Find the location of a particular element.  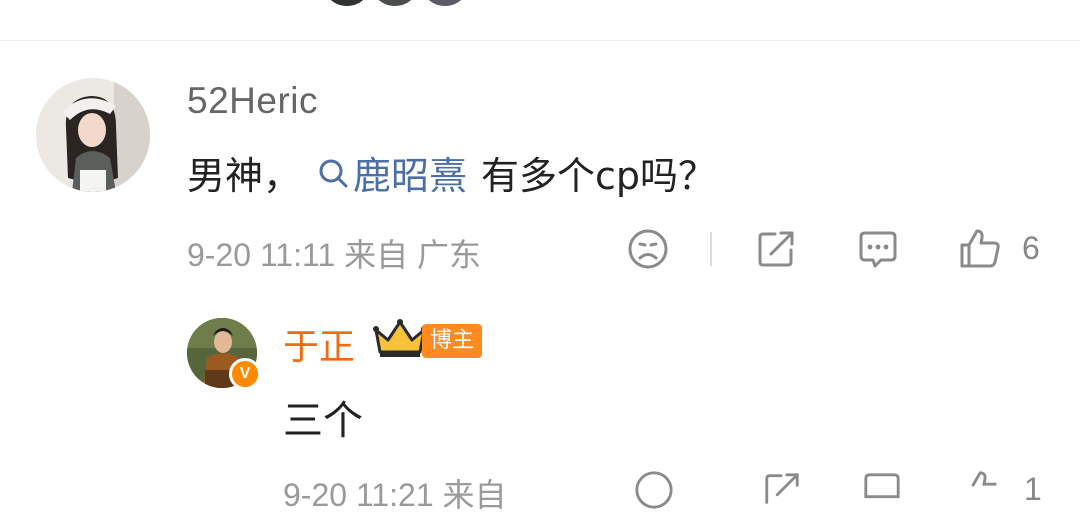

comment-meta: 9-20 11:11 来自 广东 is located at coordinates (334, 255).